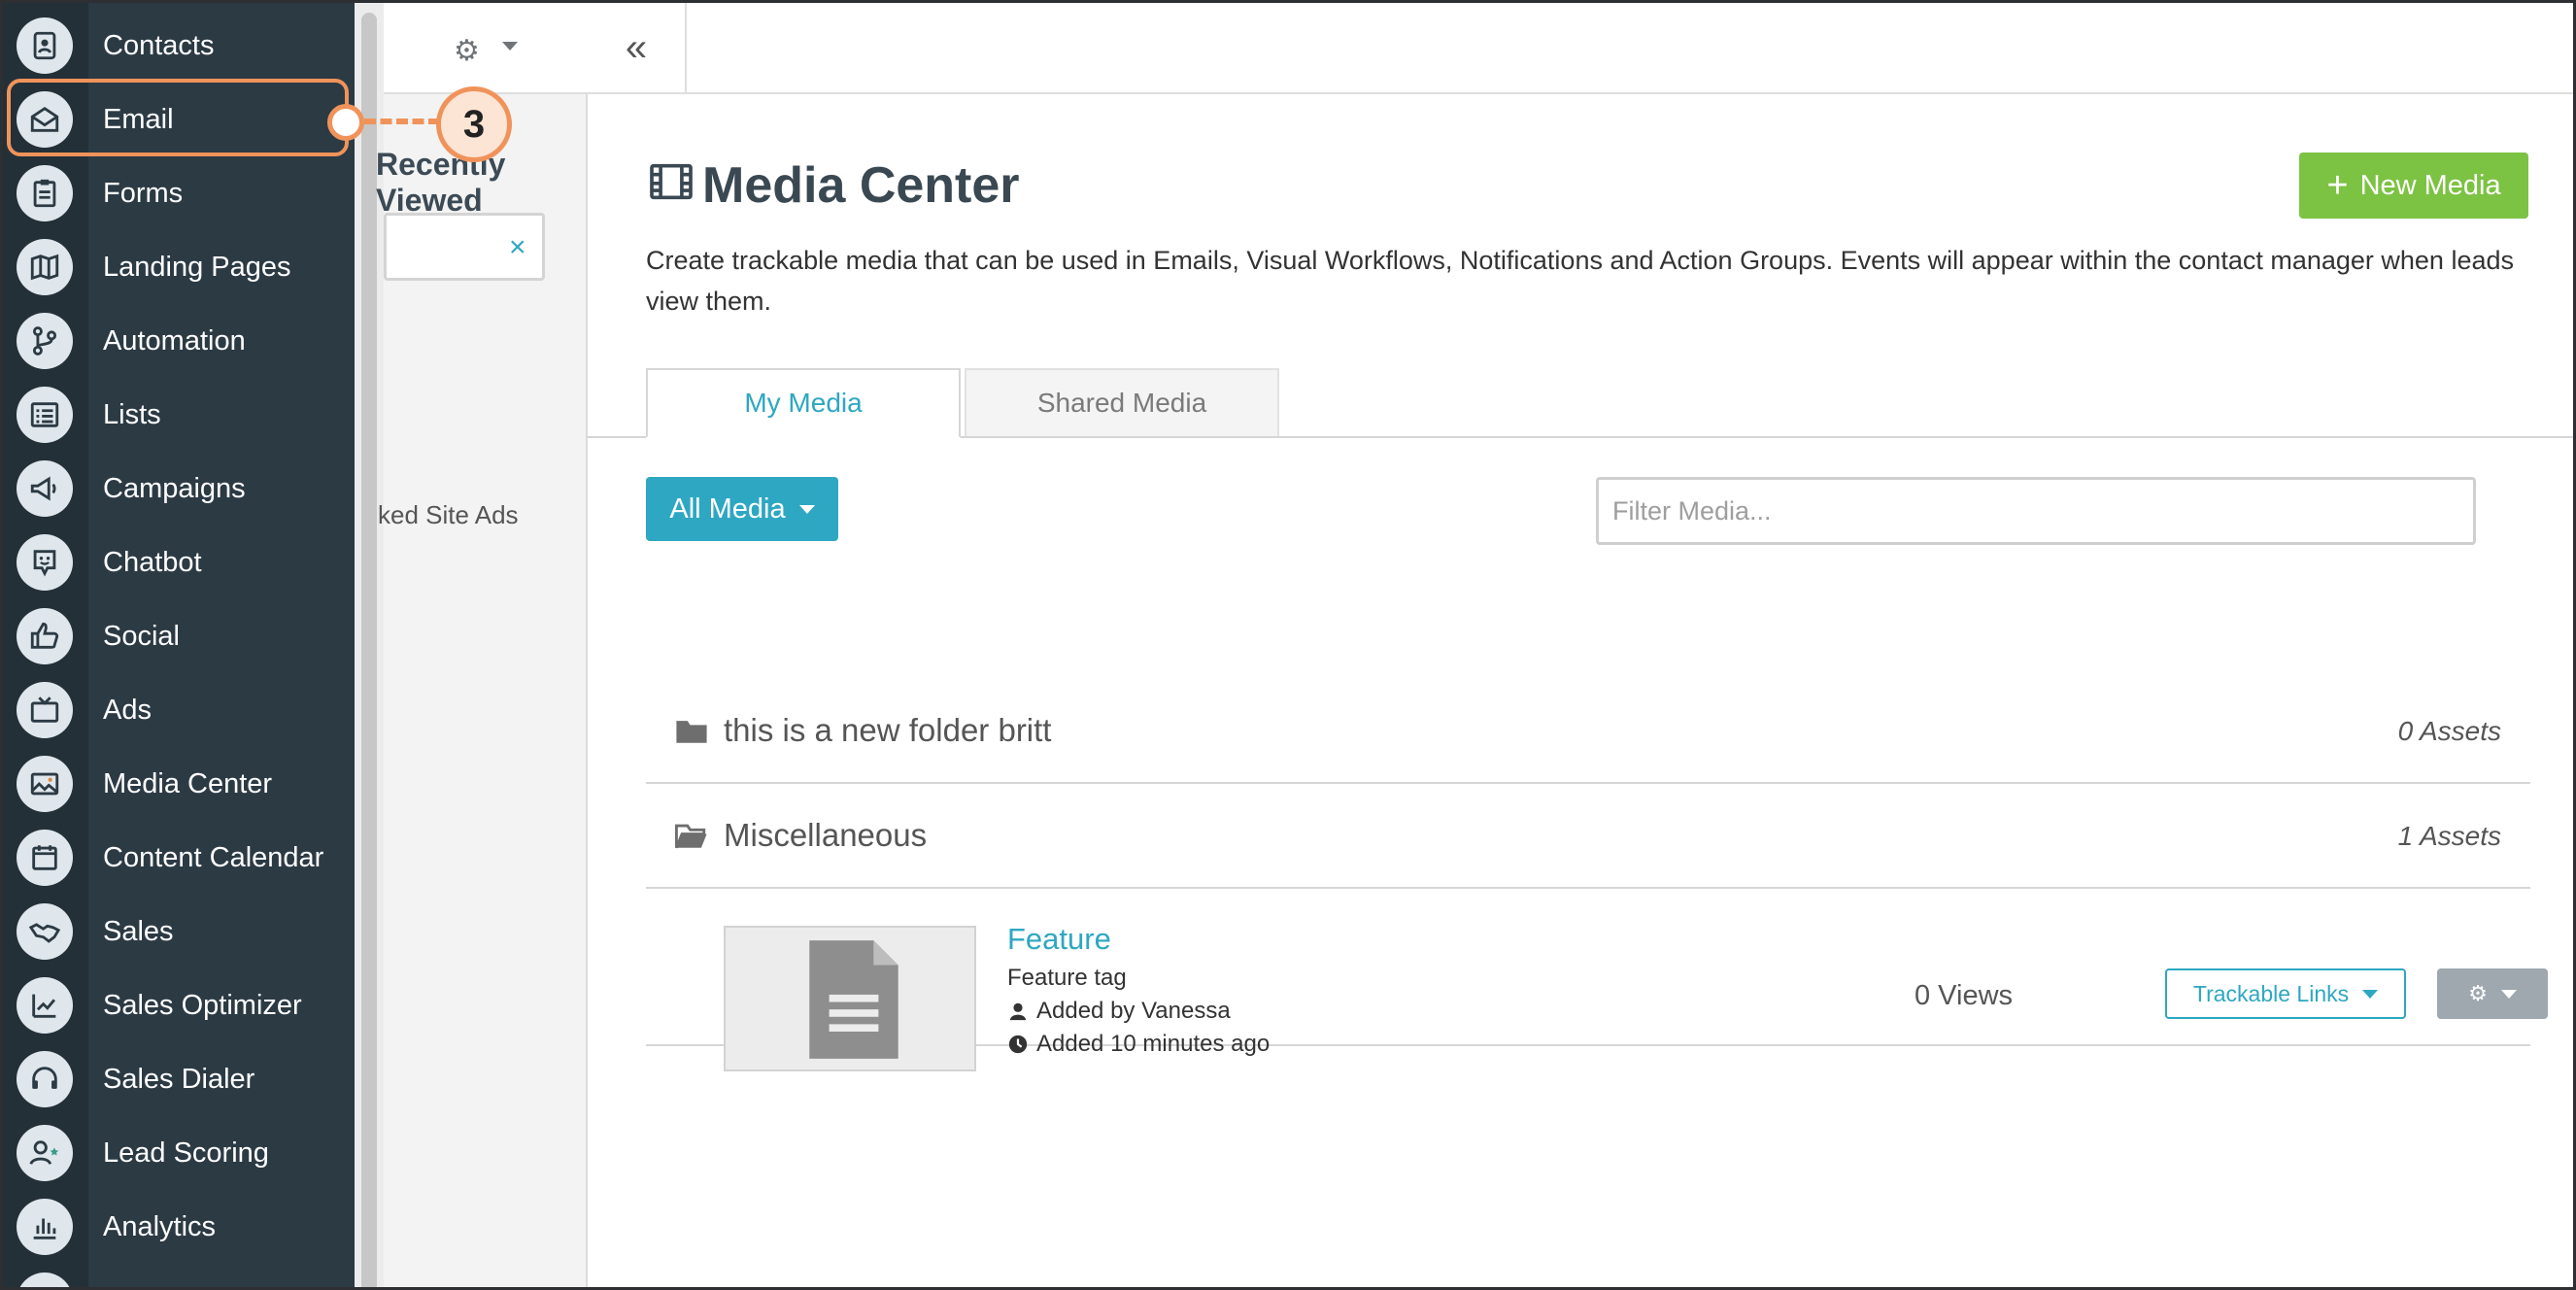  I want to click on page-title: Media Center, so click(861, 186).